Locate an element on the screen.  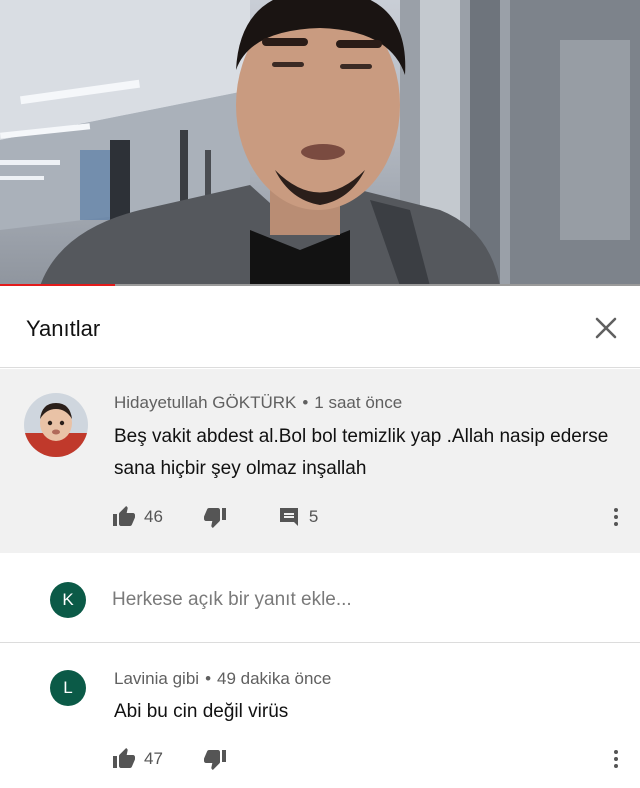
replies-button: 5 is located at coordinates (297, 517).